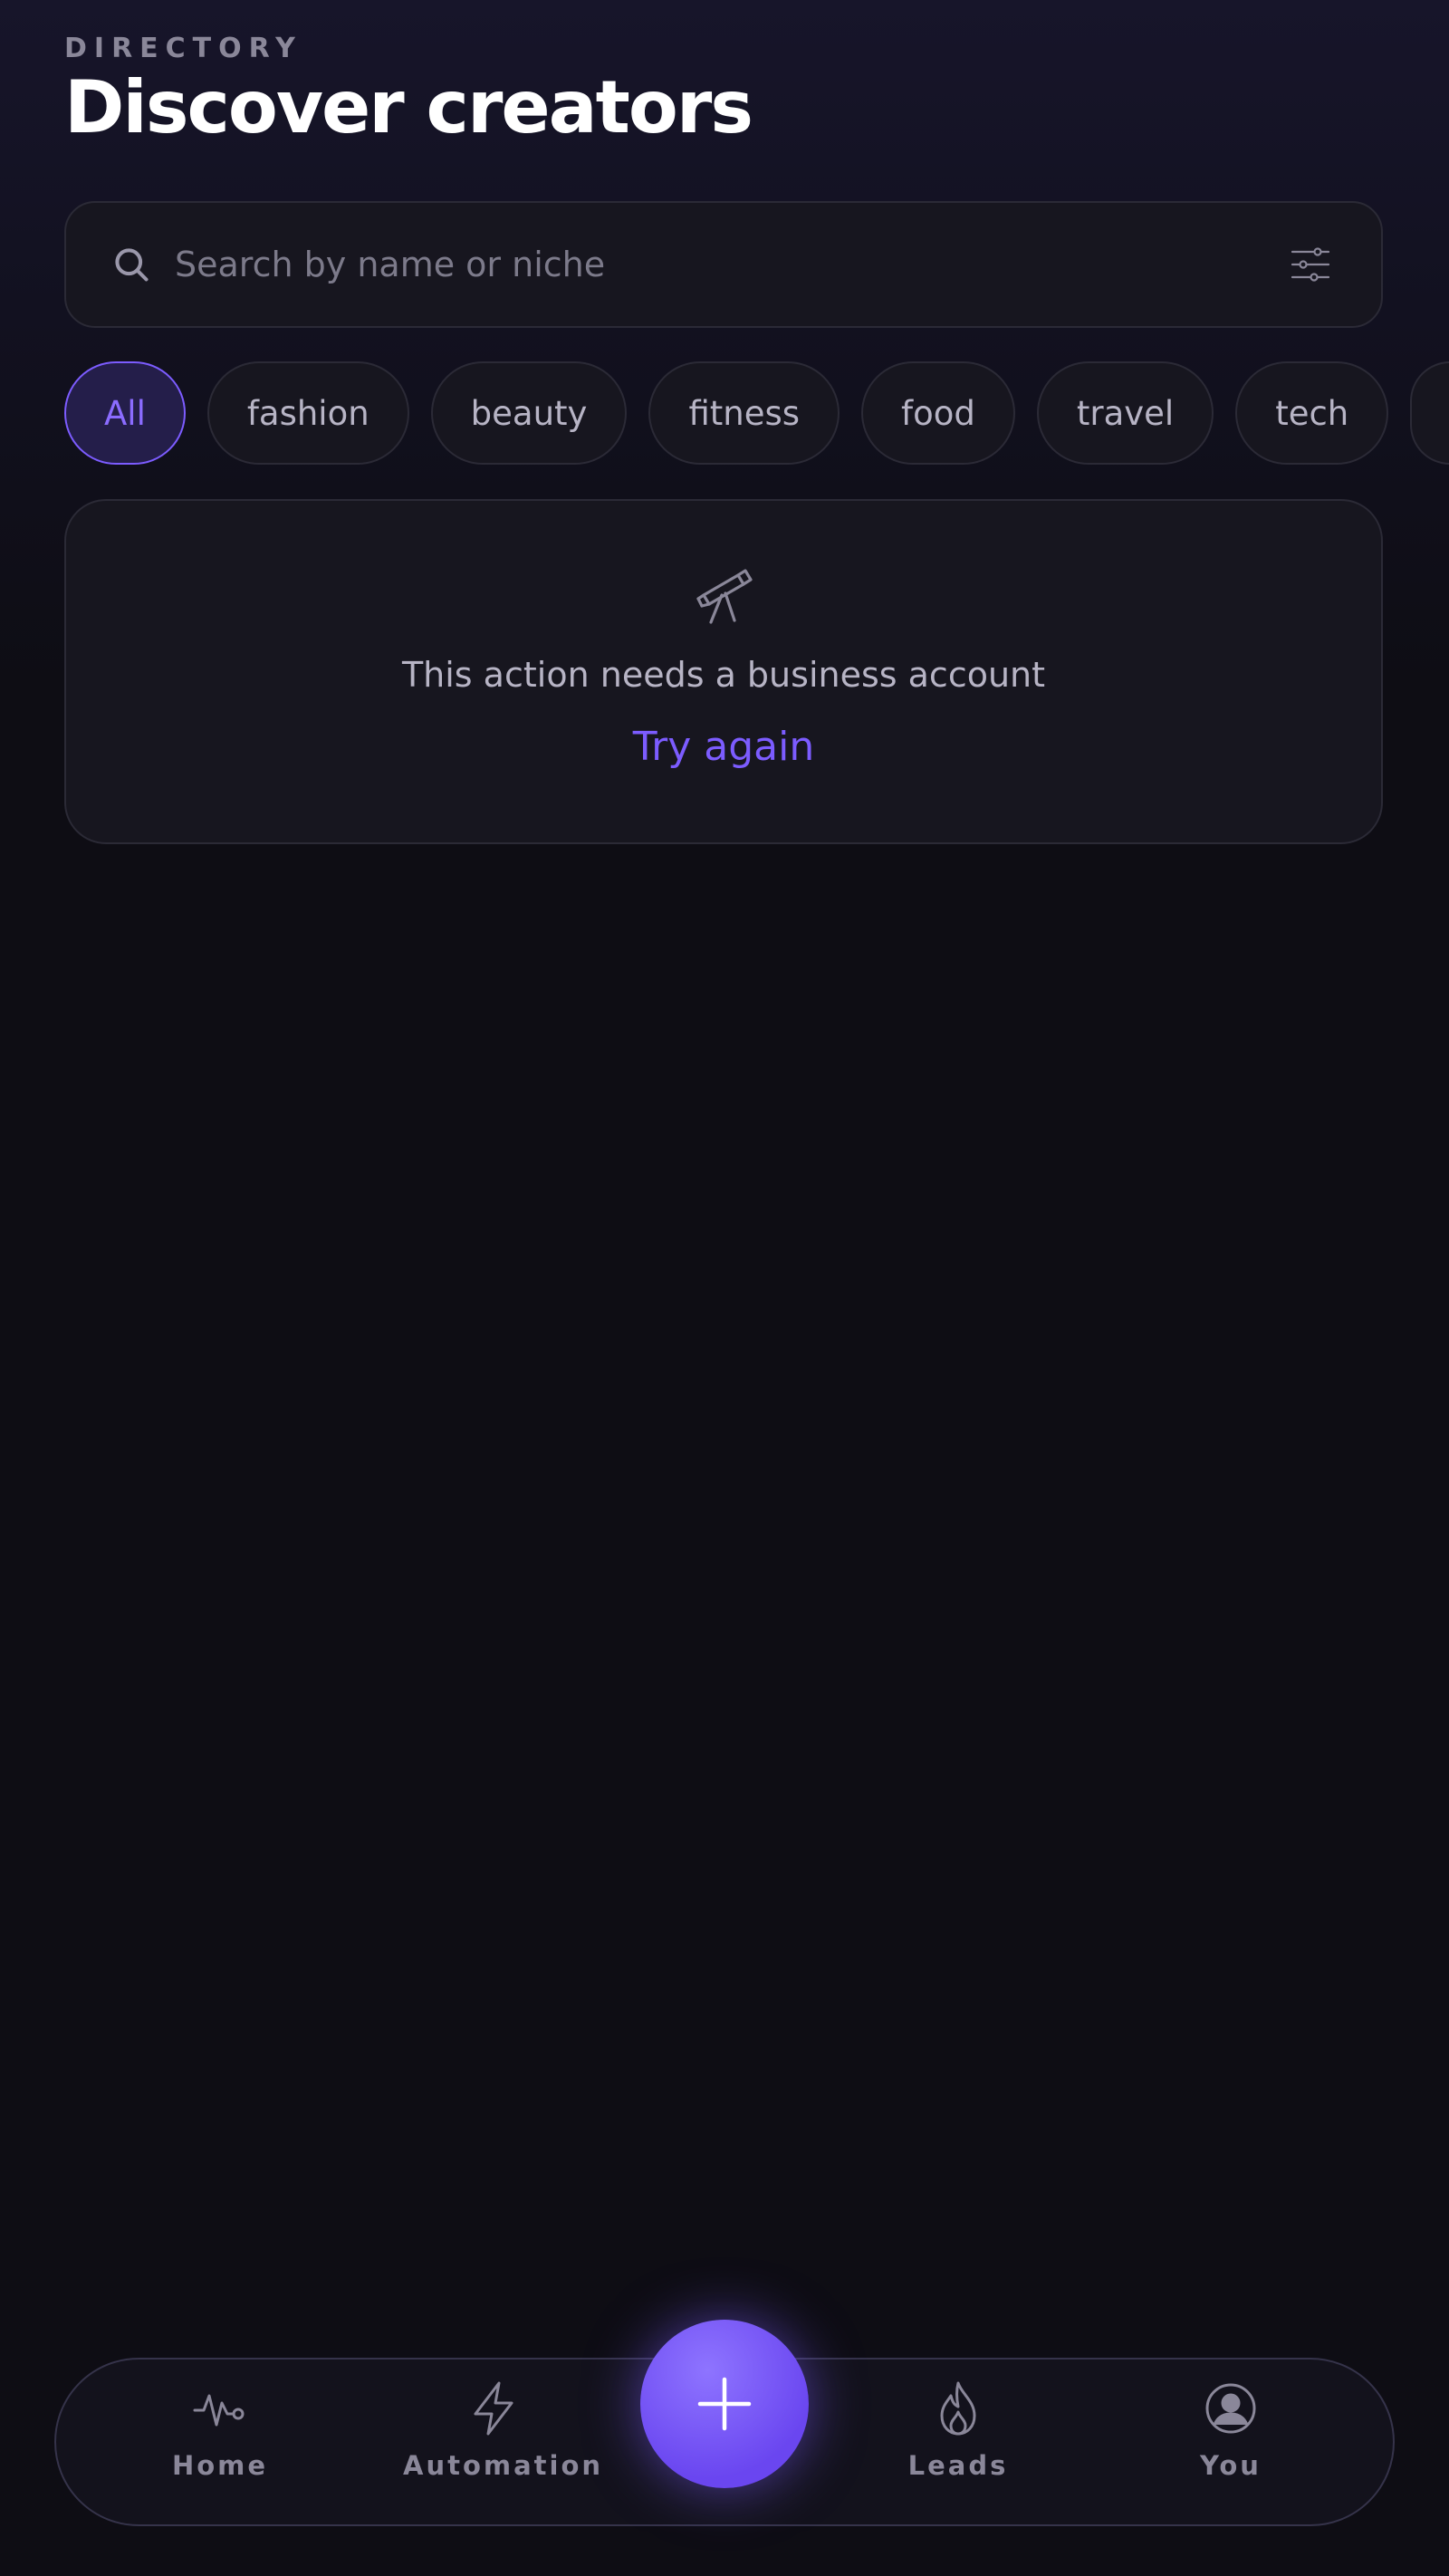  I want to click on page-title: Discover creators, so click(408, 107).